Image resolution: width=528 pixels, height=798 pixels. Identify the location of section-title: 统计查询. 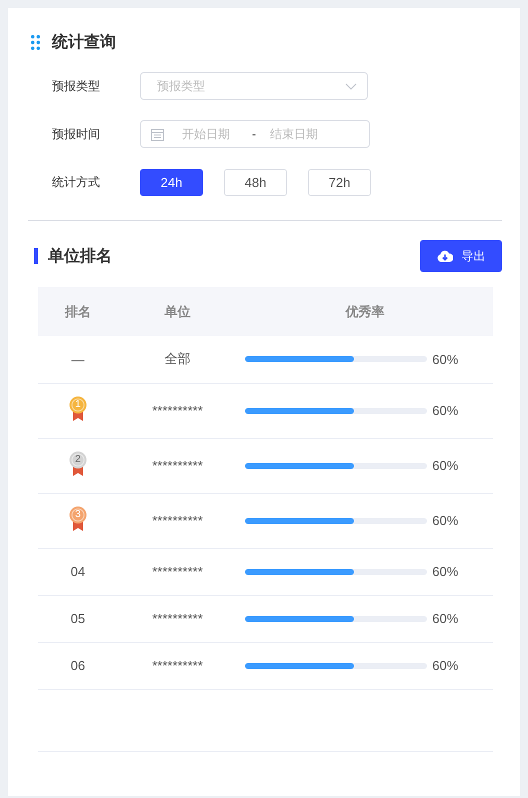
(84, 42).